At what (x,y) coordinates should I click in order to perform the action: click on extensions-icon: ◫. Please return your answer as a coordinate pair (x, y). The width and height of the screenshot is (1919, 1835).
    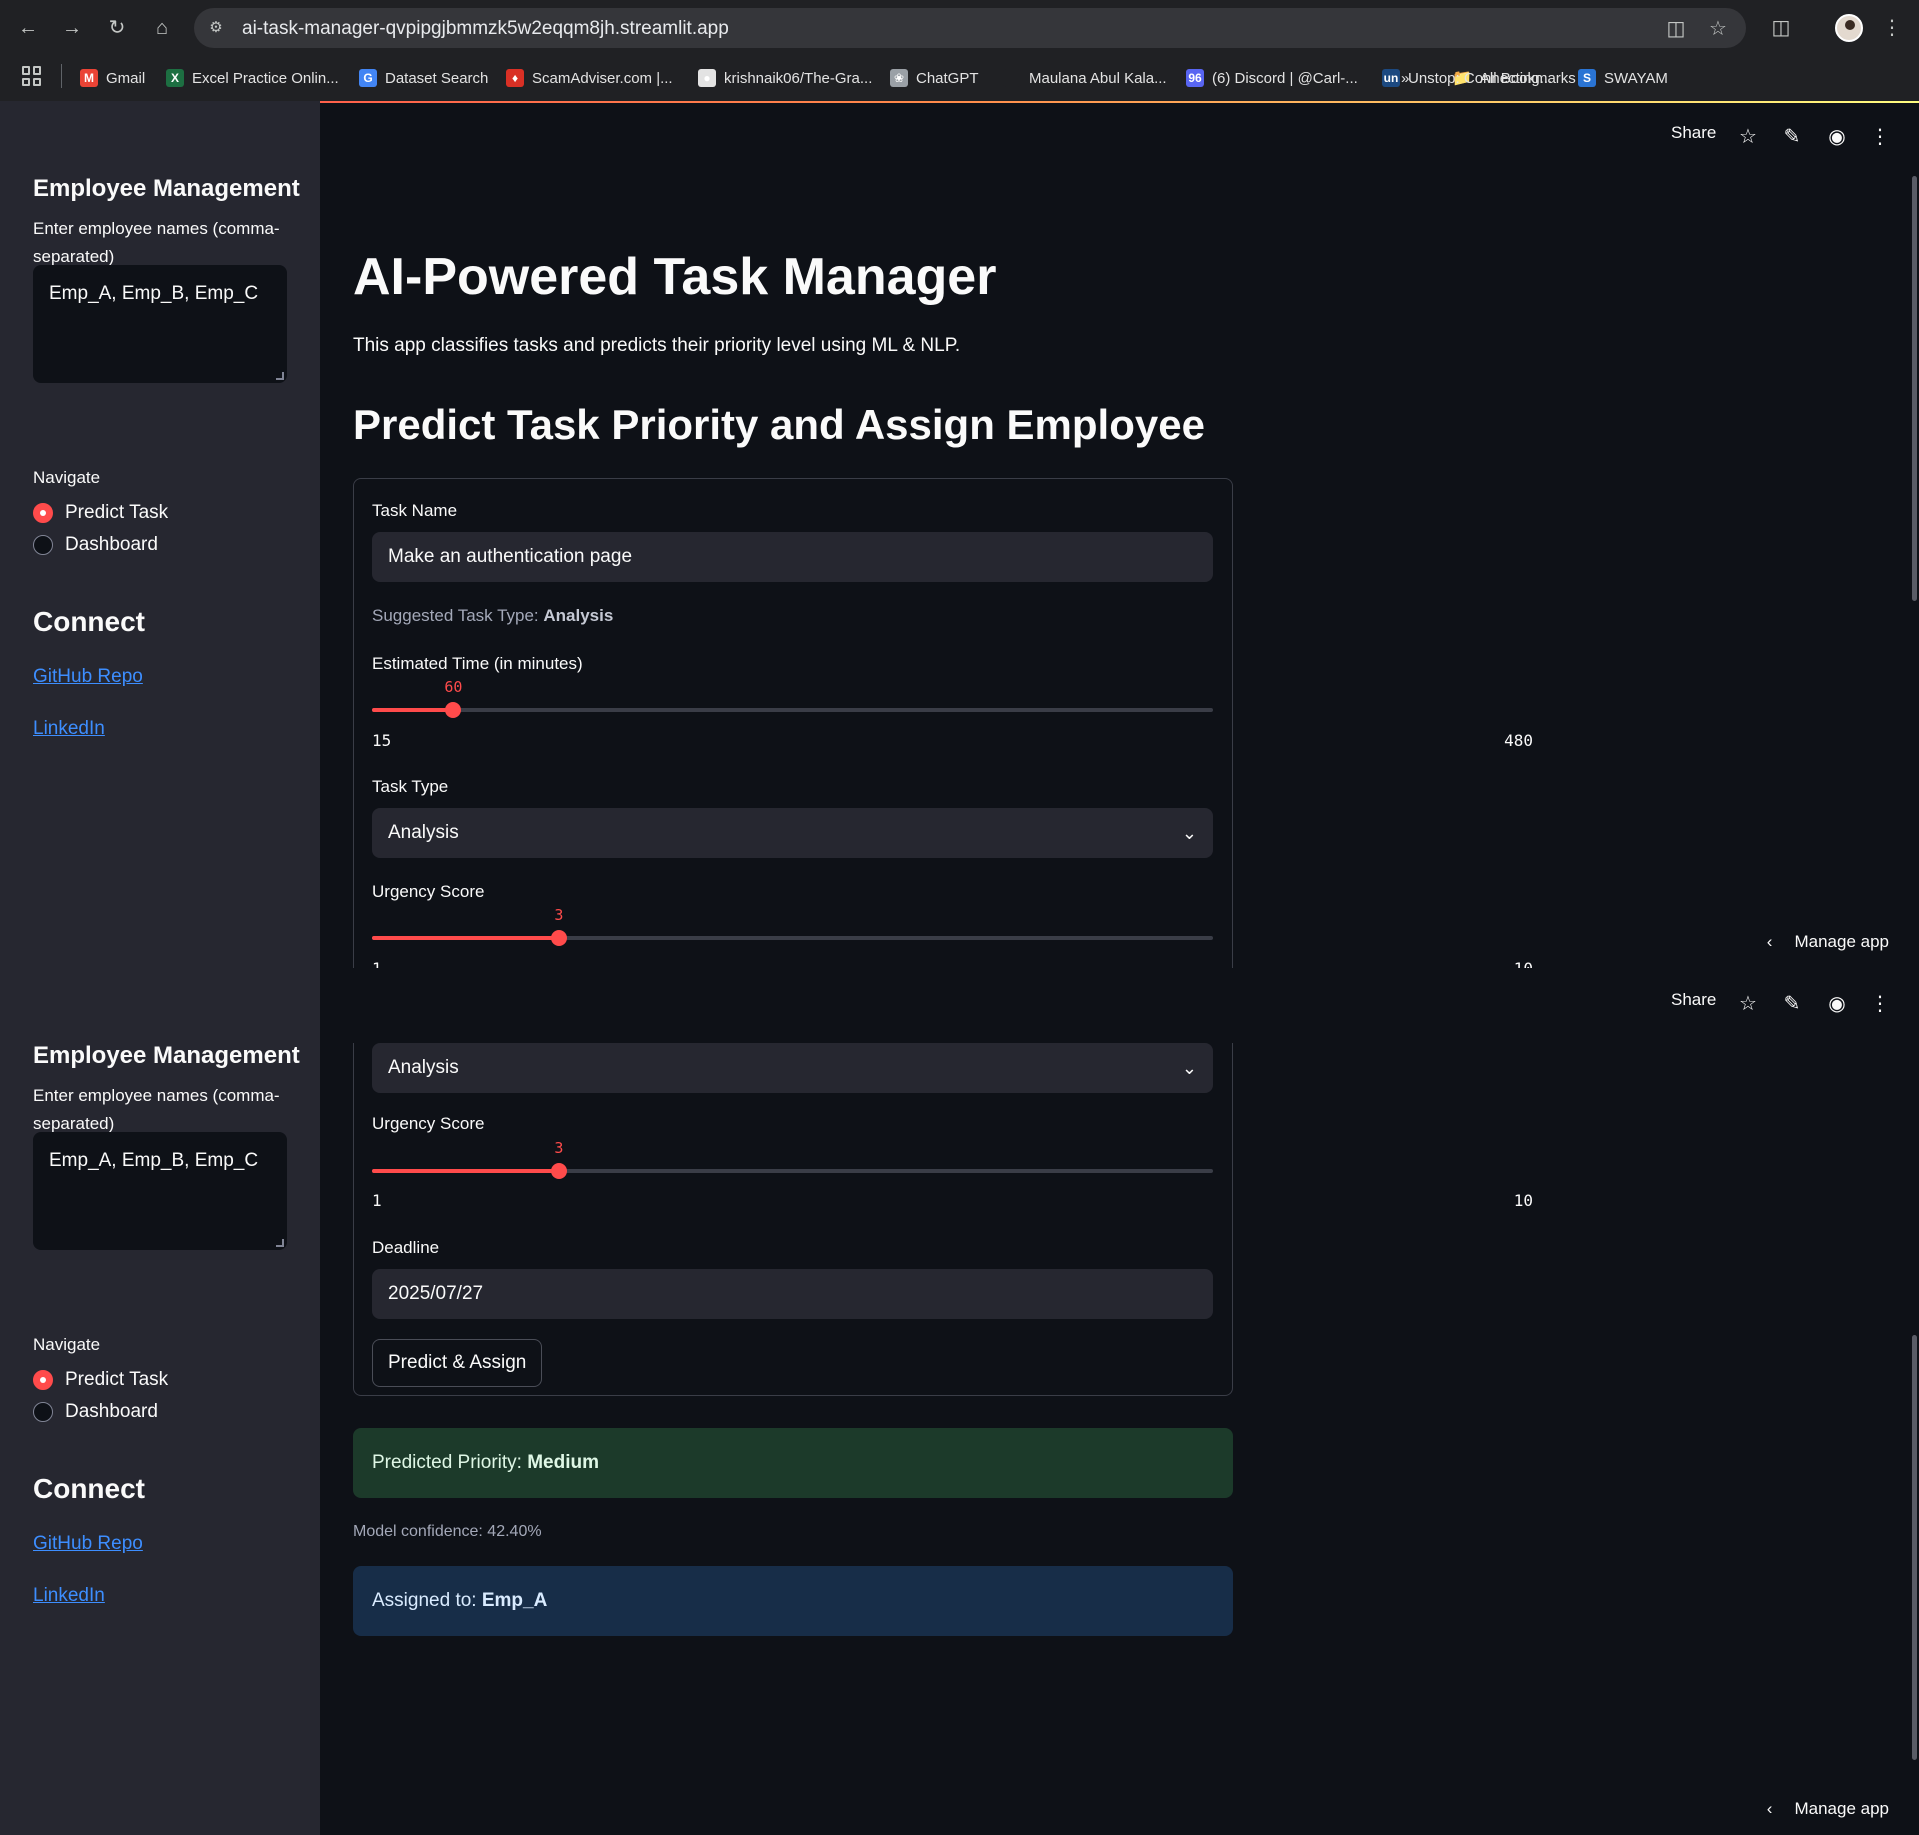
    Looking at the image, I should click on (1781, 28).